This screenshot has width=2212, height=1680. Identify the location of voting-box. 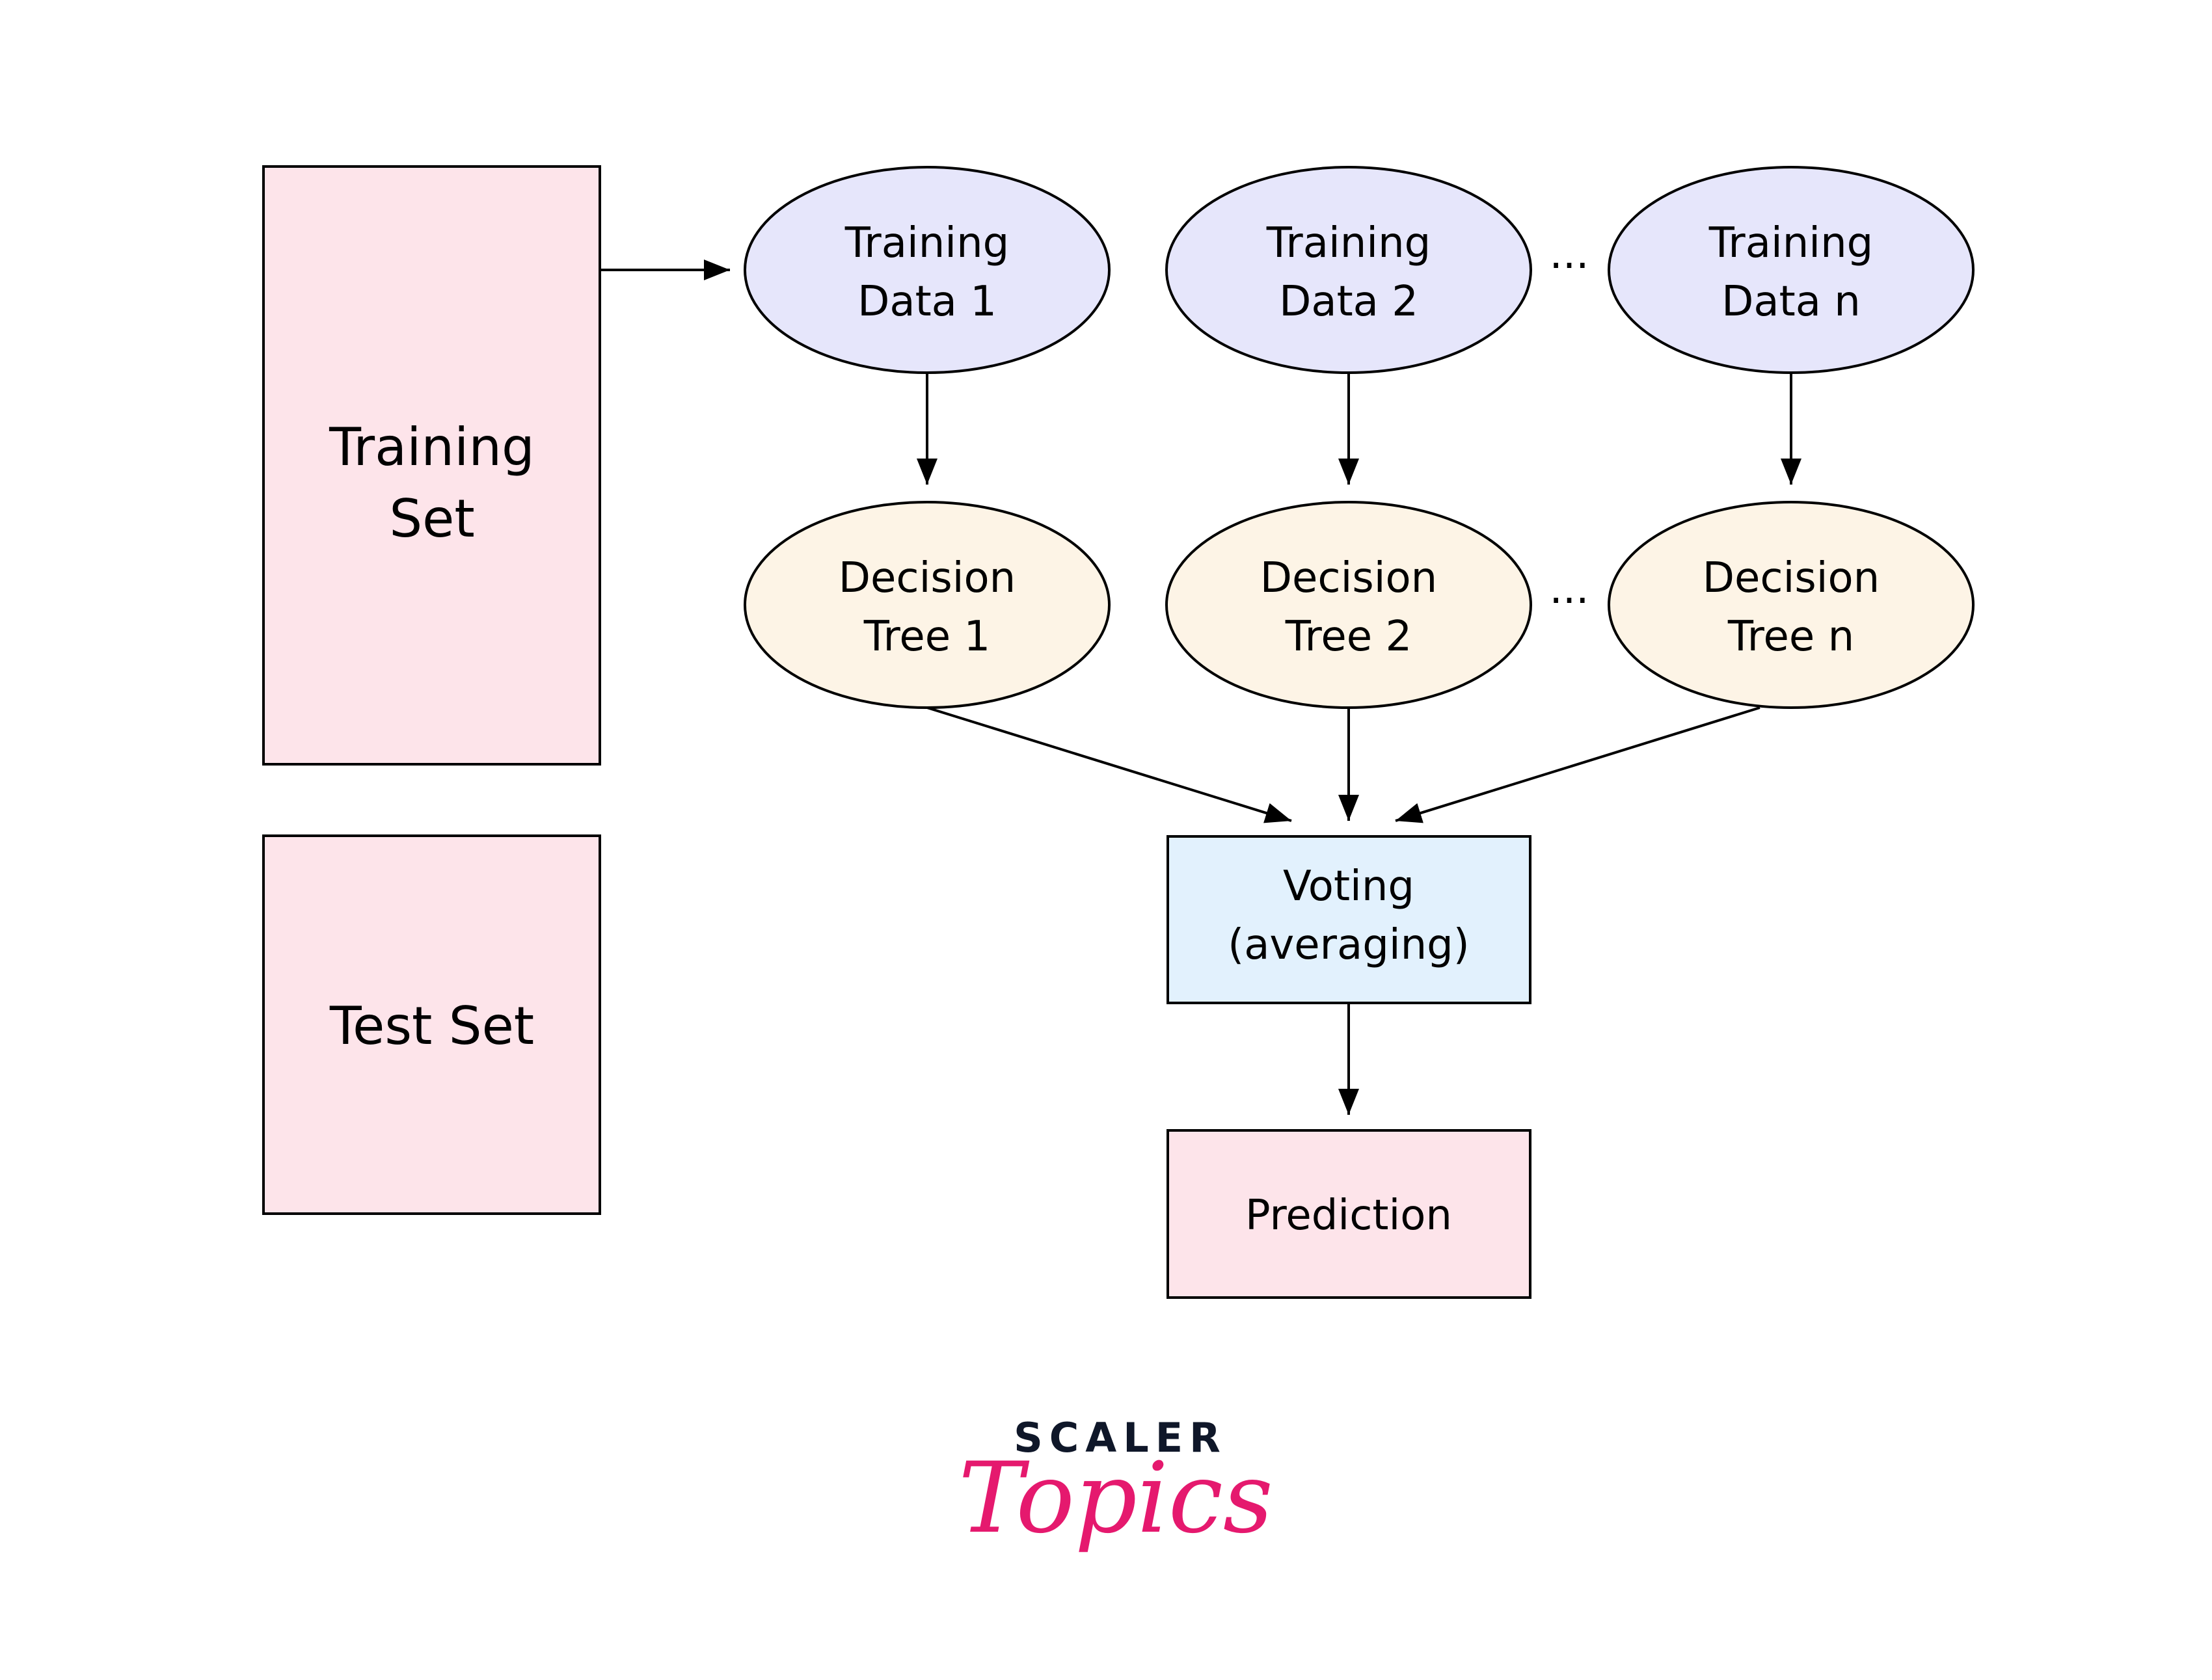
(1349, 919).